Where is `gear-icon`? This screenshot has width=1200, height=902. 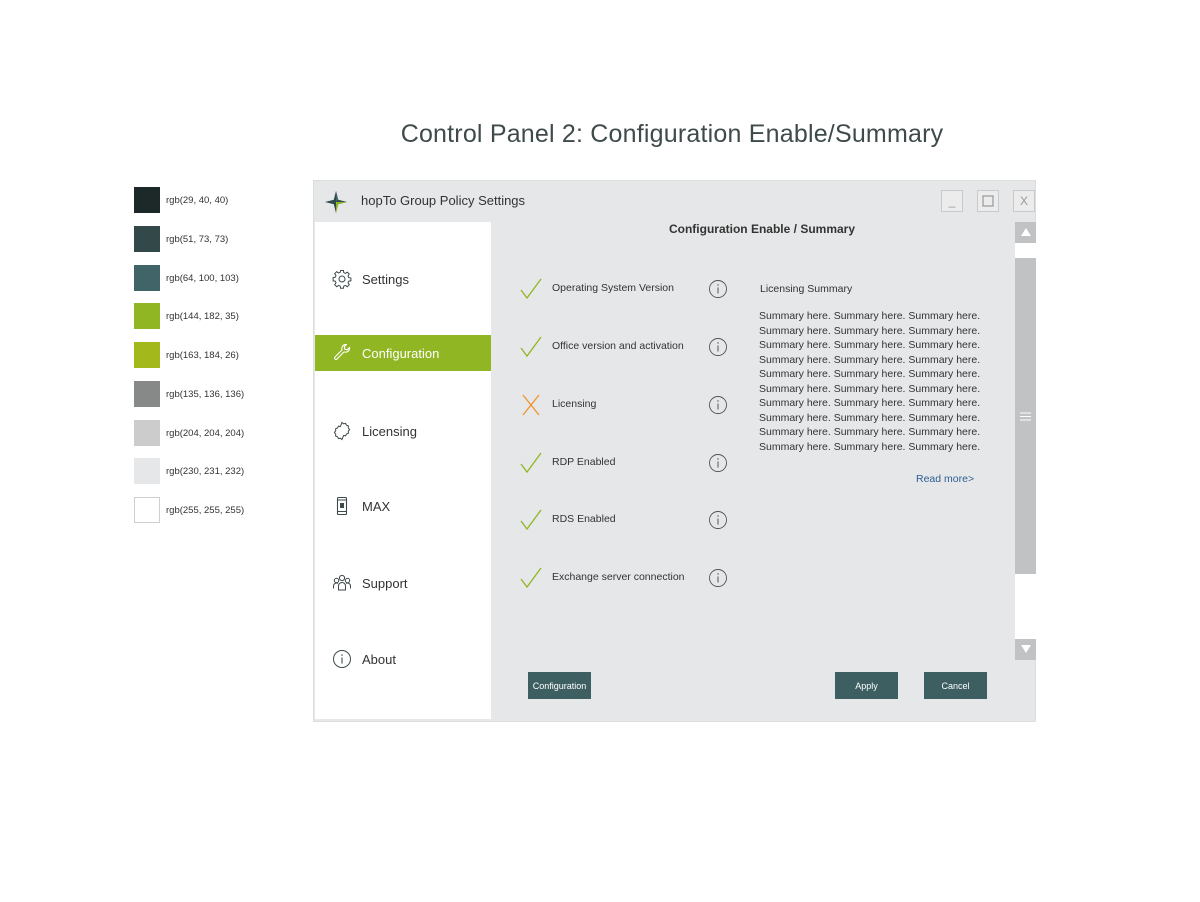
gear-icon is located at coordinates (342, 279).